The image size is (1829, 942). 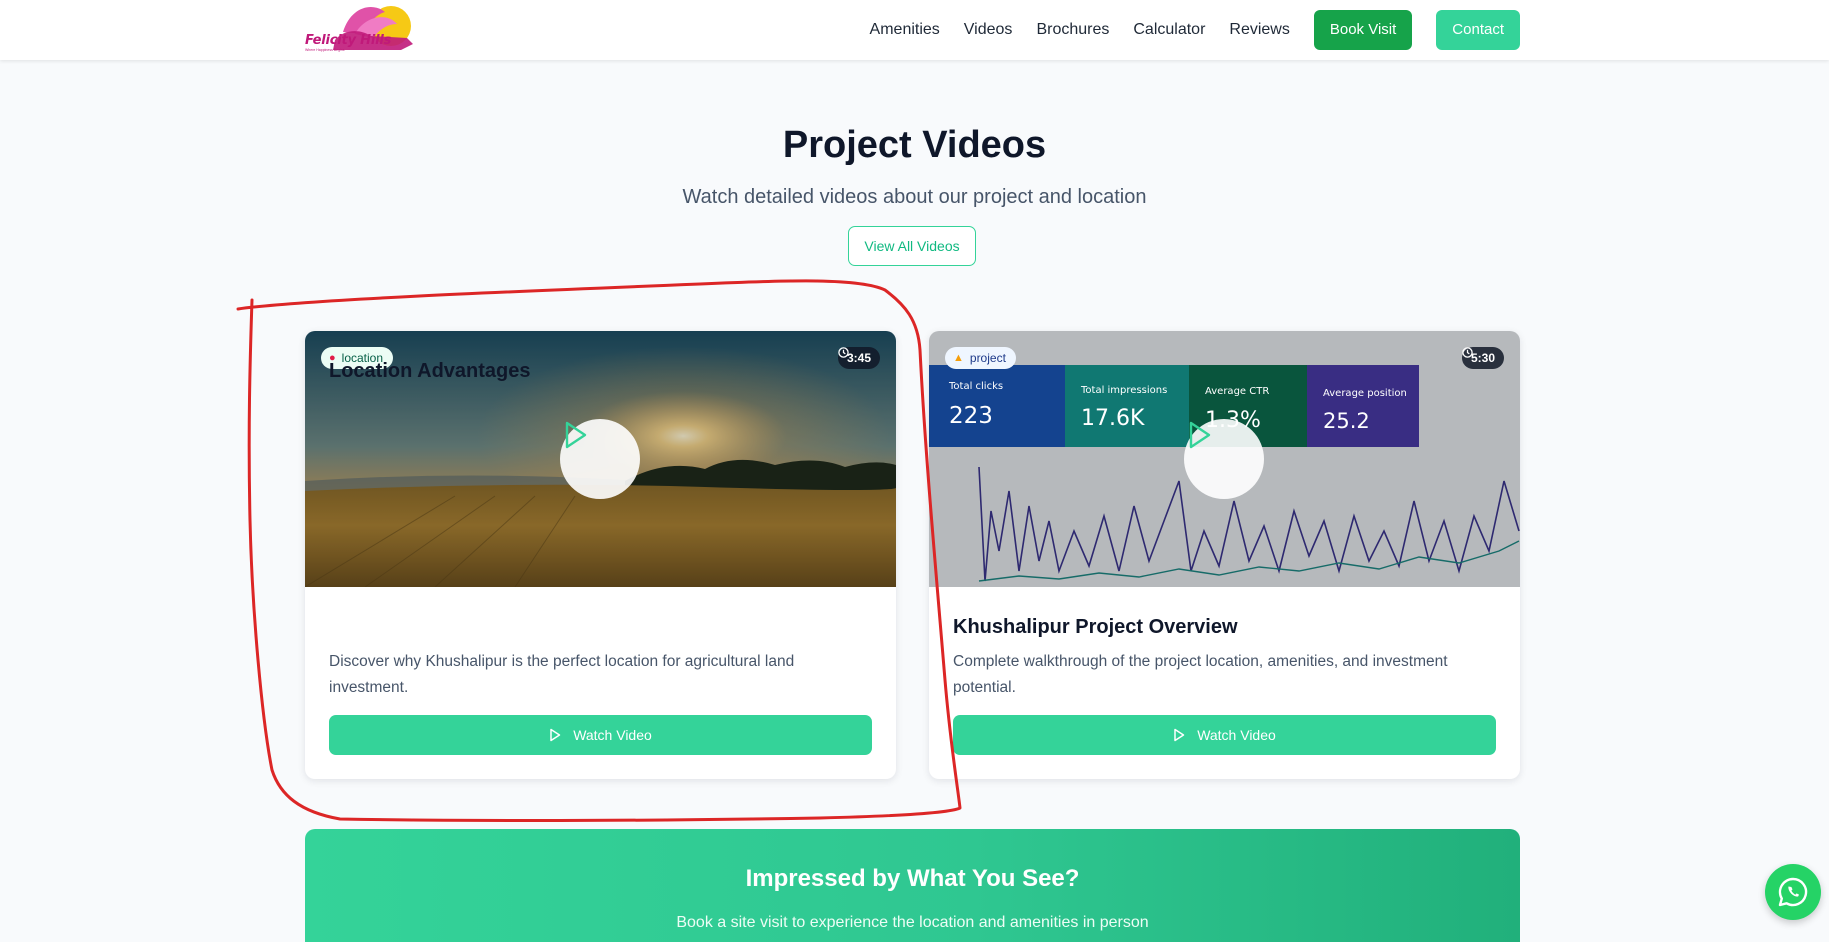 I want to click on construction-icon: ▲, so click(x=958, y=358).